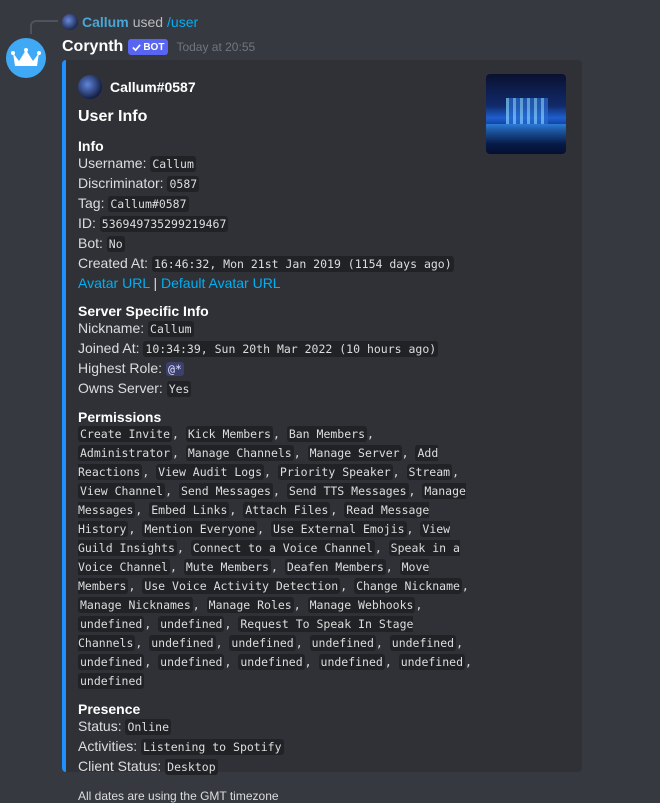 This screenshot has width=660, height=803. What do you see at coordinates (182, 22) in the screenshot?
I see `reply-command: /user` at bounding box center [182, 22].